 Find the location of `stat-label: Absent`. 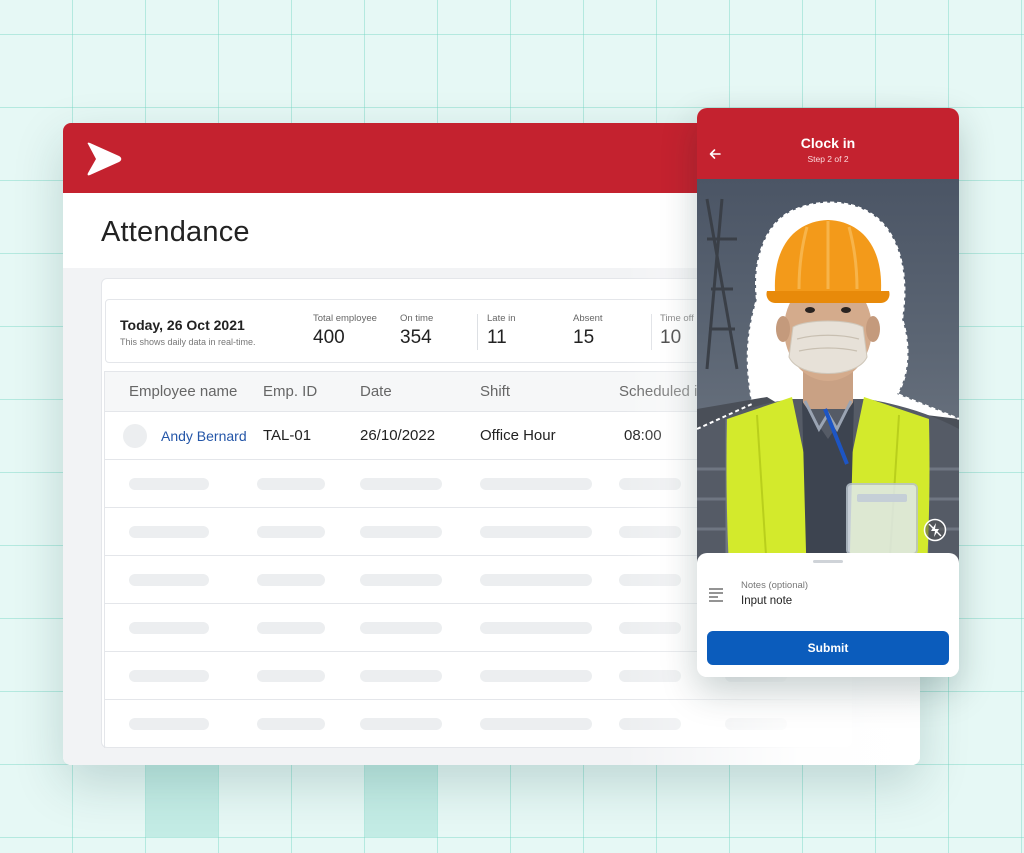

stat-label: Absent is located at coordinates (588, 318).